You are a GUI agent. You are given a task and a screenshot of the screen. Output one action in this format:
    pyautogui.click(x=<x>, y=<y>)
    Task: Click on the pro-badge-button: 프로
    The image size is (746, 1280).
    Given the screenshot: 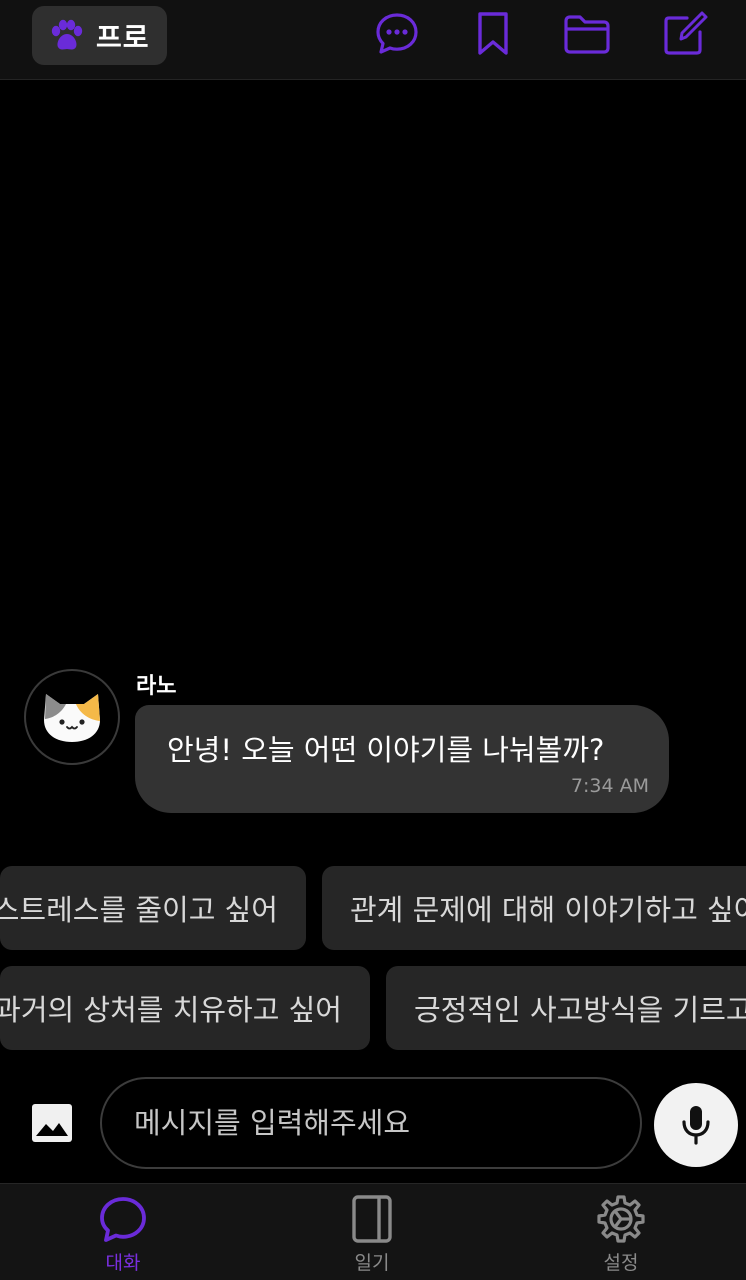 What is the action you would take?
    pyautogui.click(x=99, y=35)
    